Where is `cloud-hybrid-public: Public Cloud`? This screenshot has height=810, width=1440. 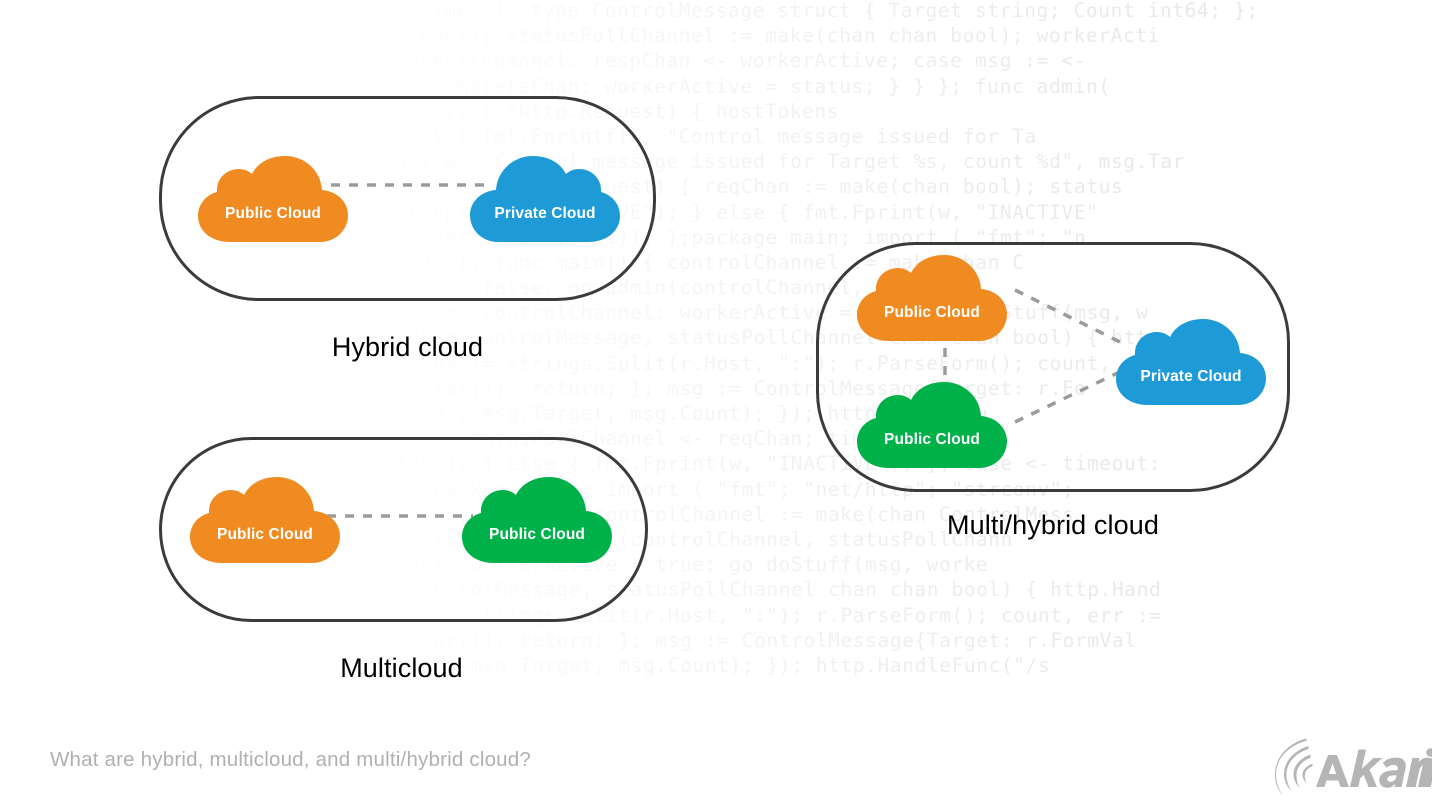 cloud-hybrid-public: Public Cloud is located at coordinates (273, 199).